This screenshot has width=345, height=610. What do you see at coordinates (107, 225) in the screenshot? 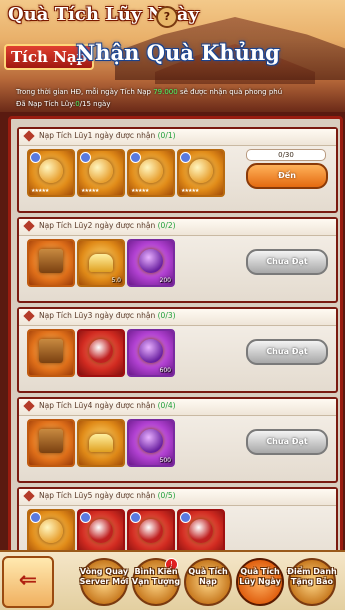
I see `card-title: Nạp Tích Lũy2 ngày được nhận (0/2)` at bounding box center [107, 225].